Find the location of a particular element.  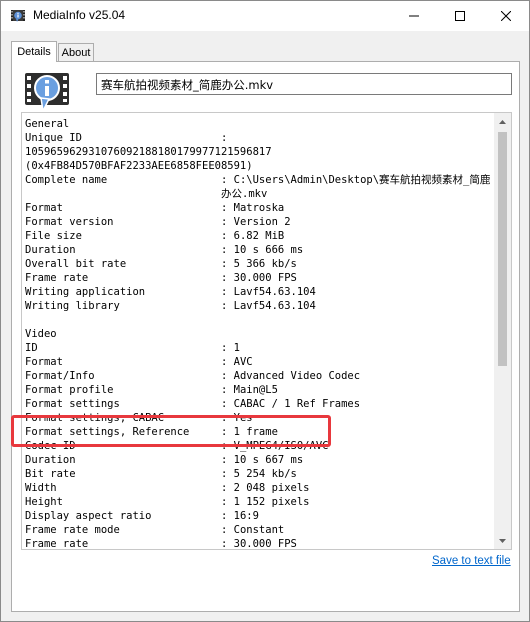

scroll-down-arrow-icon is located at coordinates (502, 540).